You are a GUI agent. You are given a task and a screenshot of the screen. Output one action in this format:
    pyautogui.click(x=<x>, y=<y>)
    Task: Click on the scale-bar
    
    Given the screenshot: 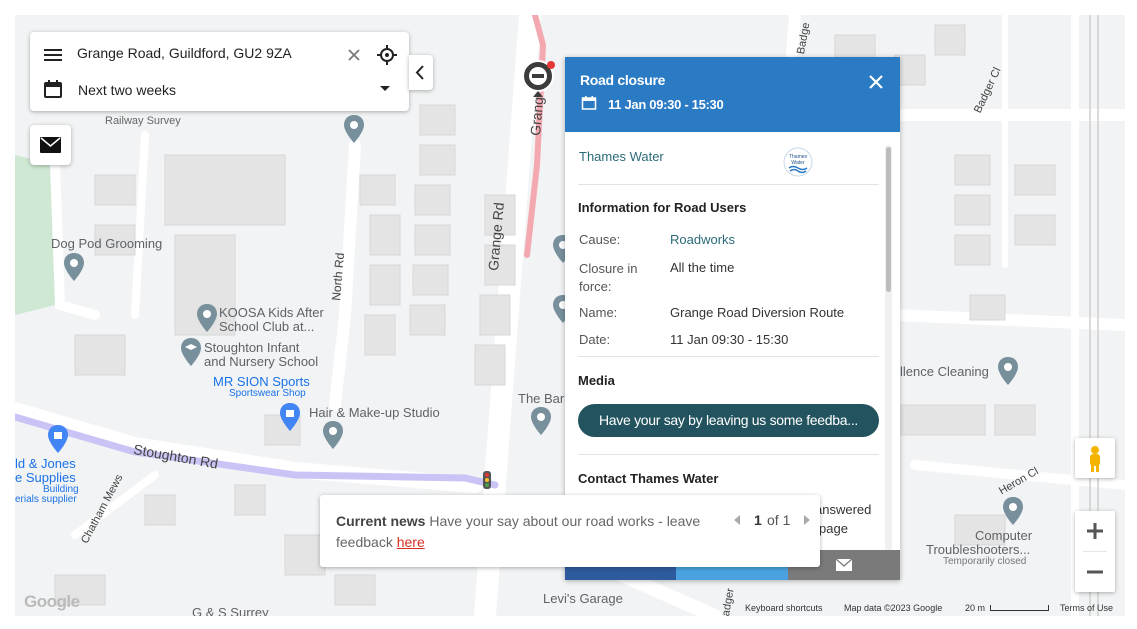 What is the action you would take?
    pyautogui.click(x=1019, y=608)
    